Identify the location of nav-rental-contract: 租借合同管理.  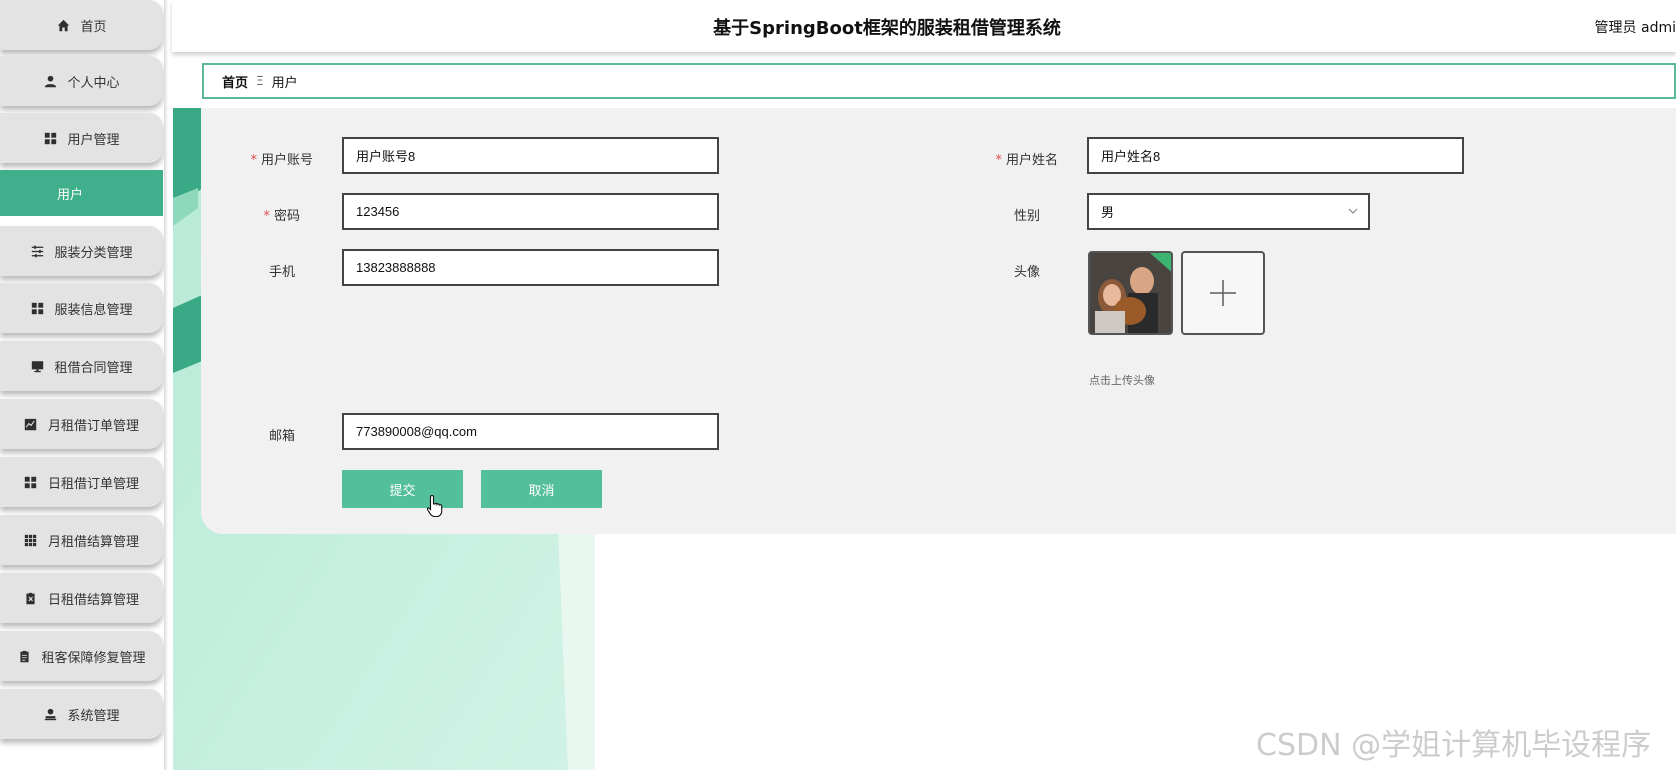
(81, 366).